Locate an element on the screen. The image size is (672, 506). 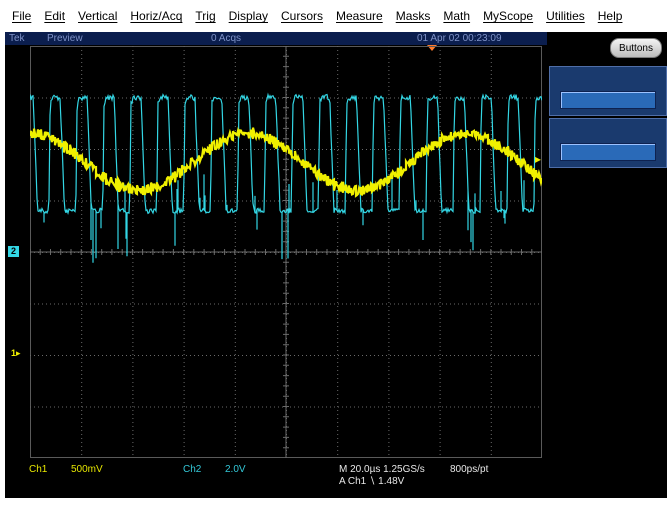
acquisition-mode: Preview is located at coordinates (65, 38).